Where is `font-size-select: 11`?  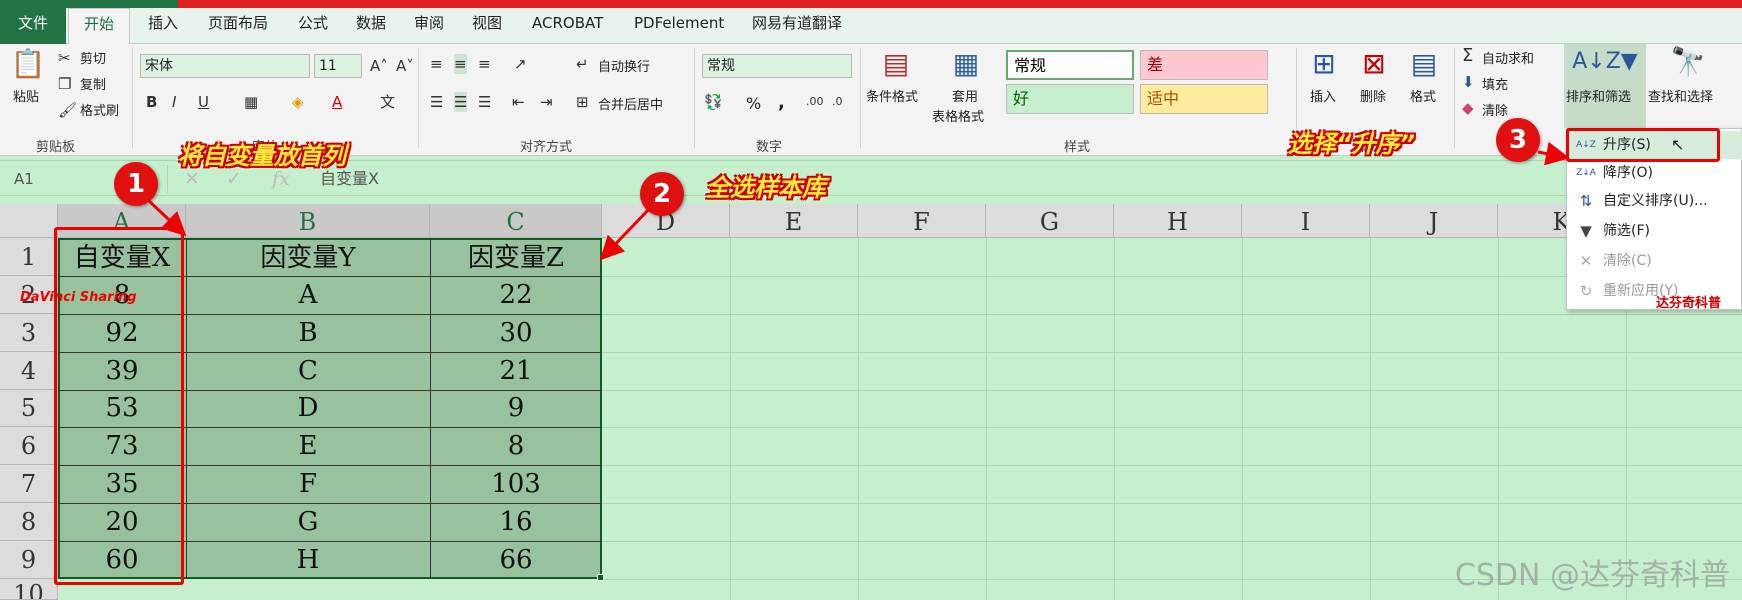
font-size-select: 11 is located at coordinates (338, 66).